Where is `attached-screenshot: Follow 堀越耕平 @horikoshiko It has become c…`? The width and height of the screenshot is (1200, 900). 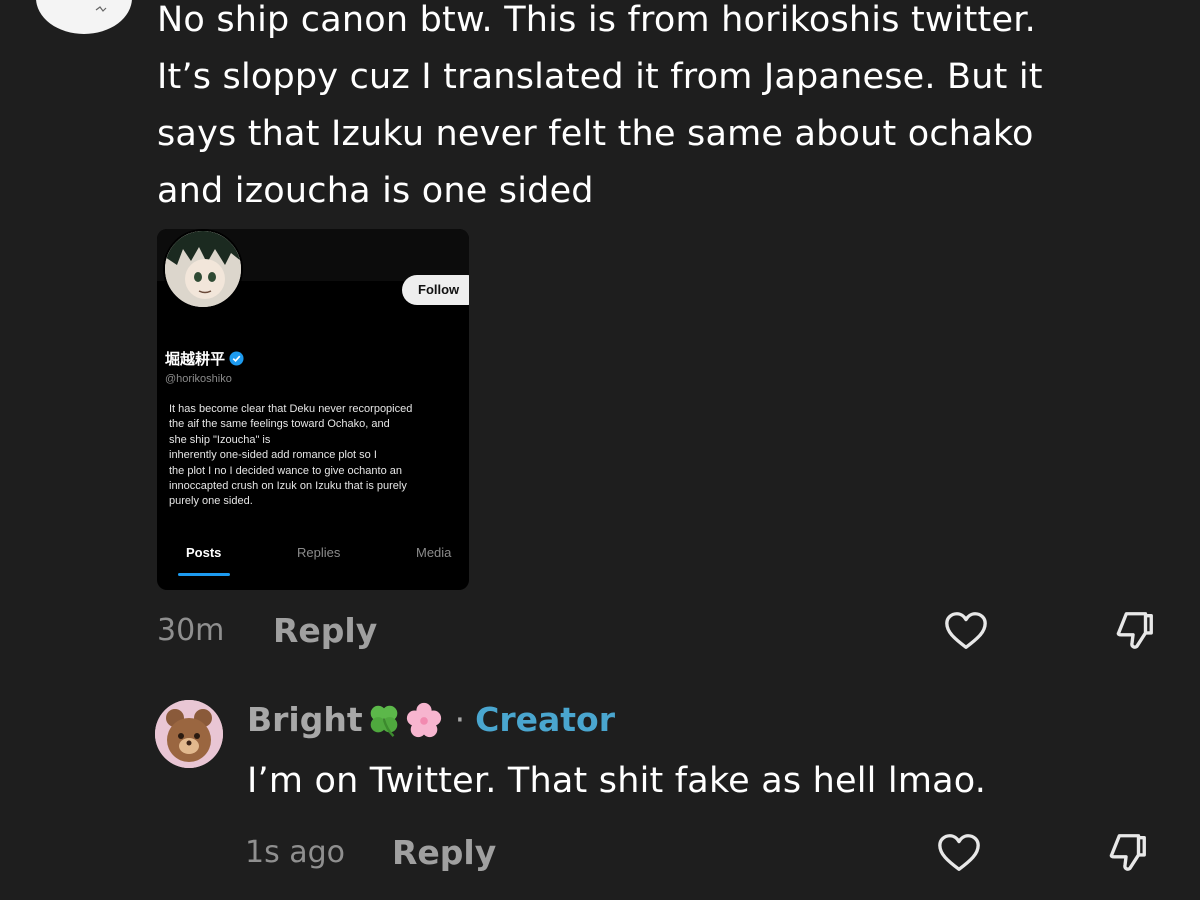
attached-screenshot: Follow 堀越耕平 @horikoshiko It has become c… is located at coordinates (313, 409).